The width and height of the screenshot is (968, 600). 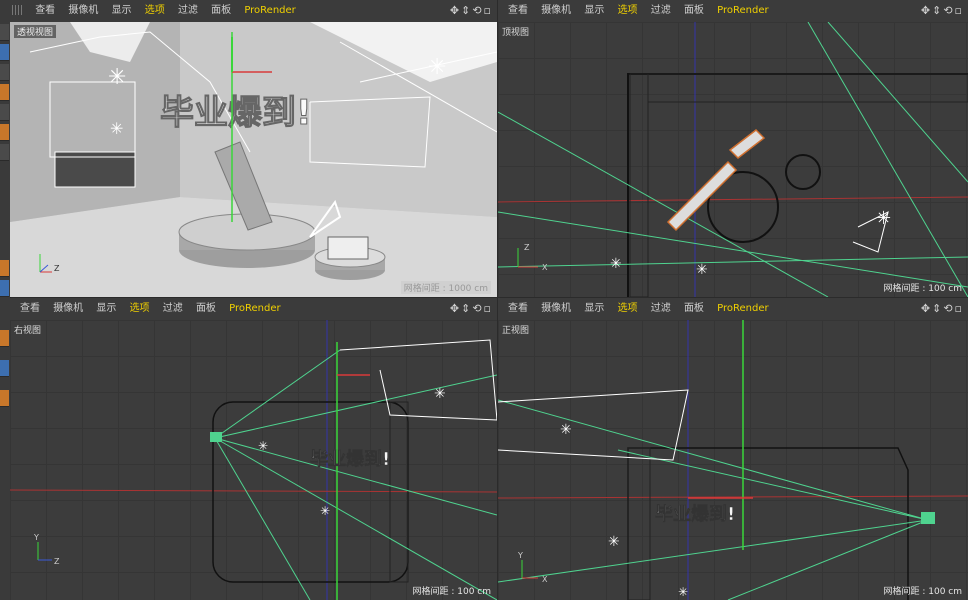 What do you see at coordinates (516, 331) in the screenshot?
I see `viewport-title: 正视图` at bounding box center [516, 331].